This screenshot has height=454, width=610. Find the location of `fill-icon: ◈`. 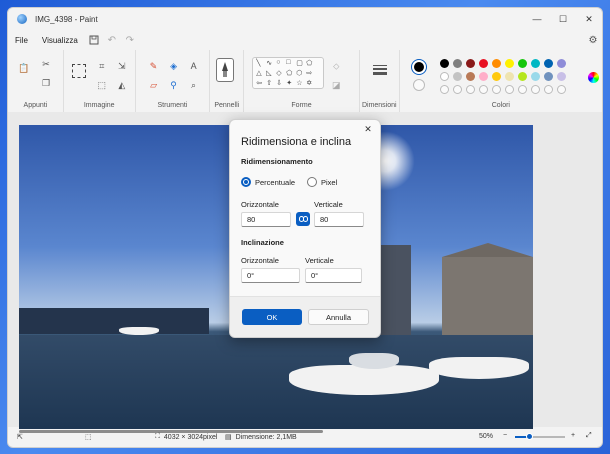

fill-icon: ◈ is located at coordinates (174, 66).